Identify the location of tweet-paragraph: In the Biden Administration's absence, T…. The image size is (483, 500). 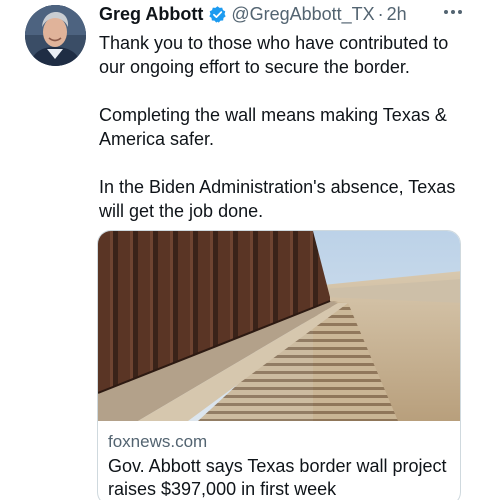
(277, 199).